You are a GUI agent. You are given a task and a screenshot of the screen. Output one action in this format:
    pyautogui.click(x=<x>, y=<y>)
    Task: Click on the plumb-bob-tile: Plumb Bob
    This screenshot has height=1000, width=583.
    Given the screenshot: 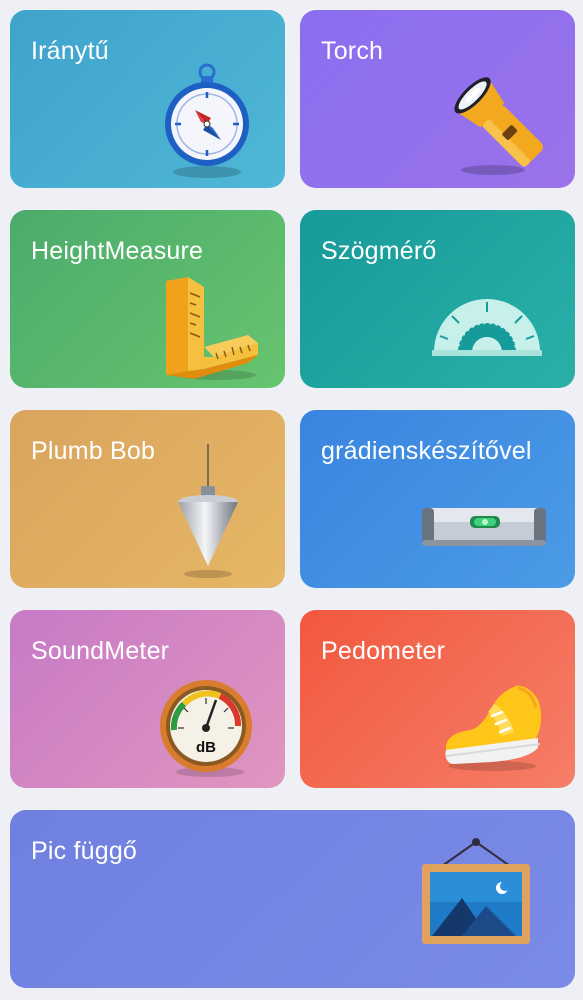 What is the action you would take?
    pyautogui.click(x=147, y=499)
    